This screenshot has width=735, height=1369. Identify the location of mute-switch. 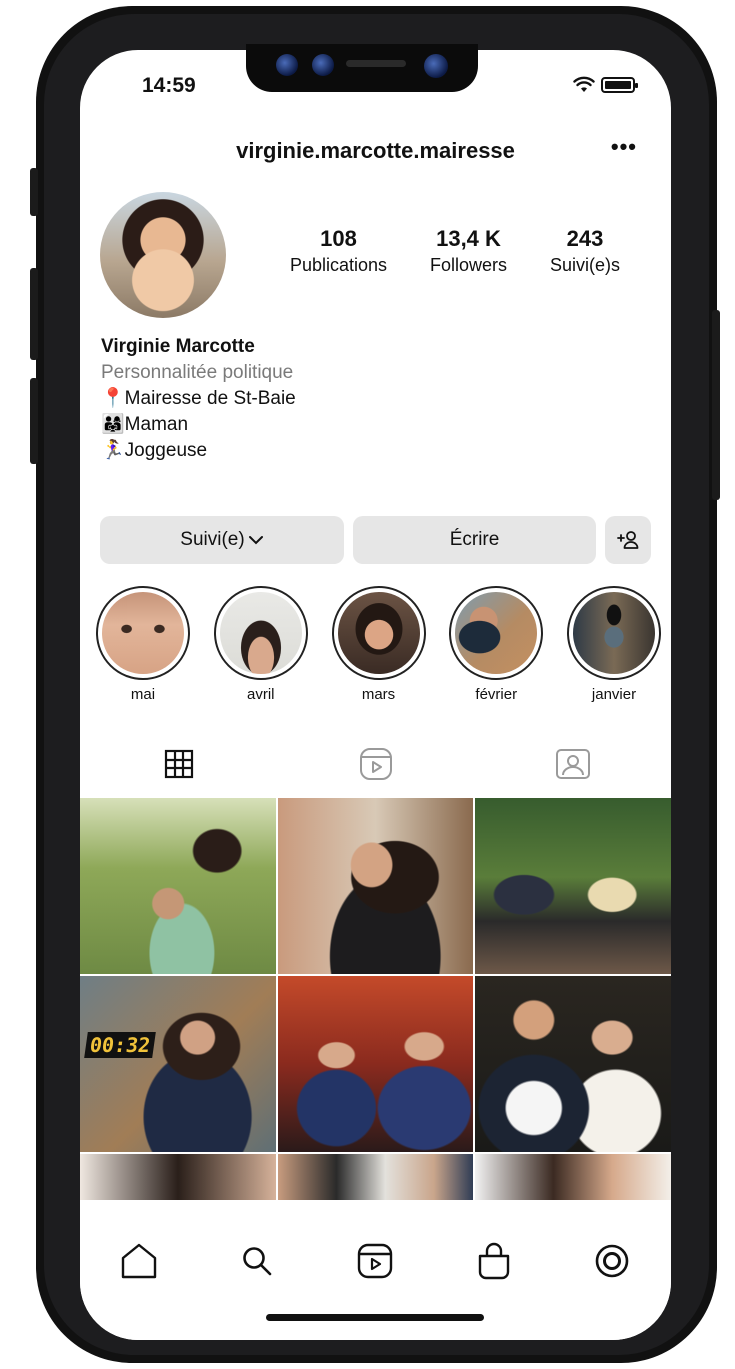
(34, 192).